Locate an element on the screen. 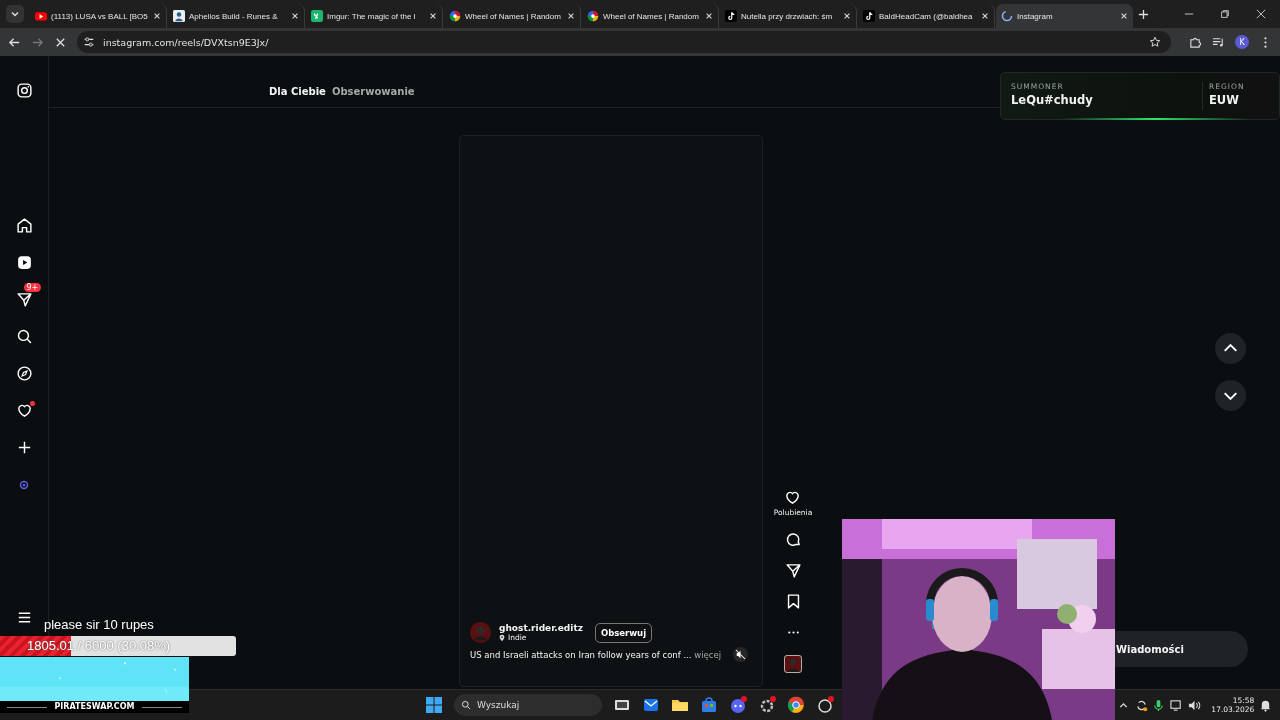 This screenshot has width=1280, height=720. profile-button: K is located at coordinates (1242, 42).